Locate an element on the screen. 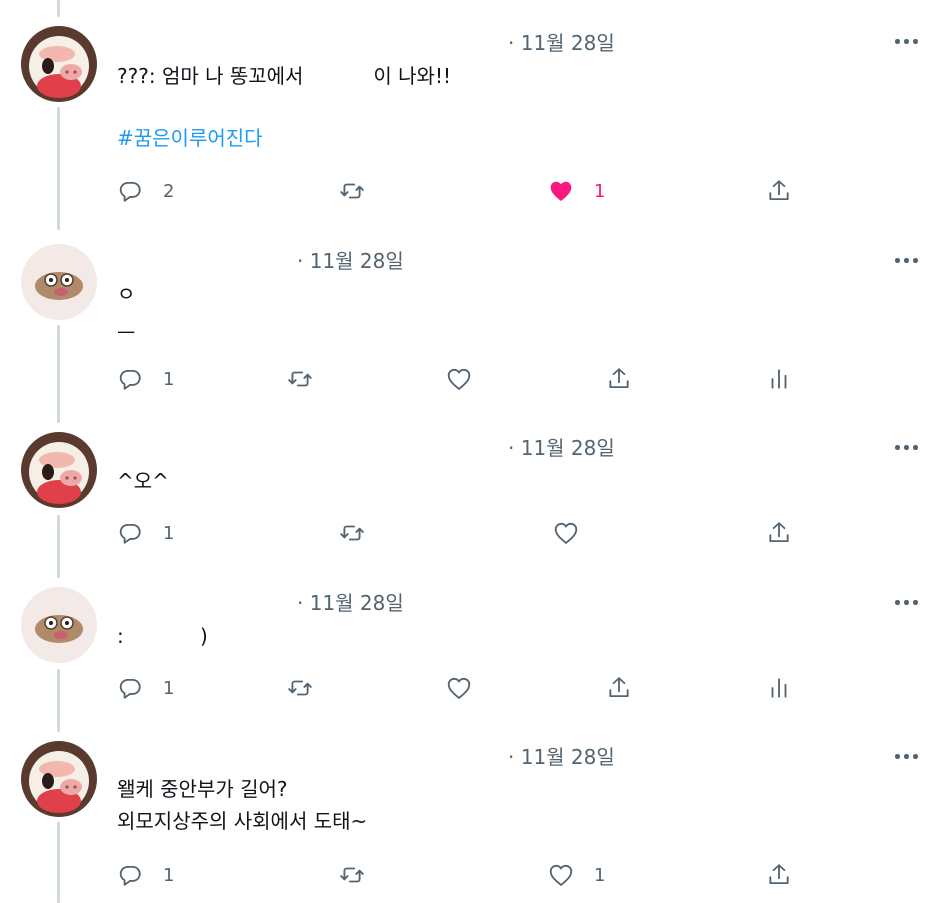 The image size is (946, 903). tweet-text: : ) is located at coordinates (162, 636).